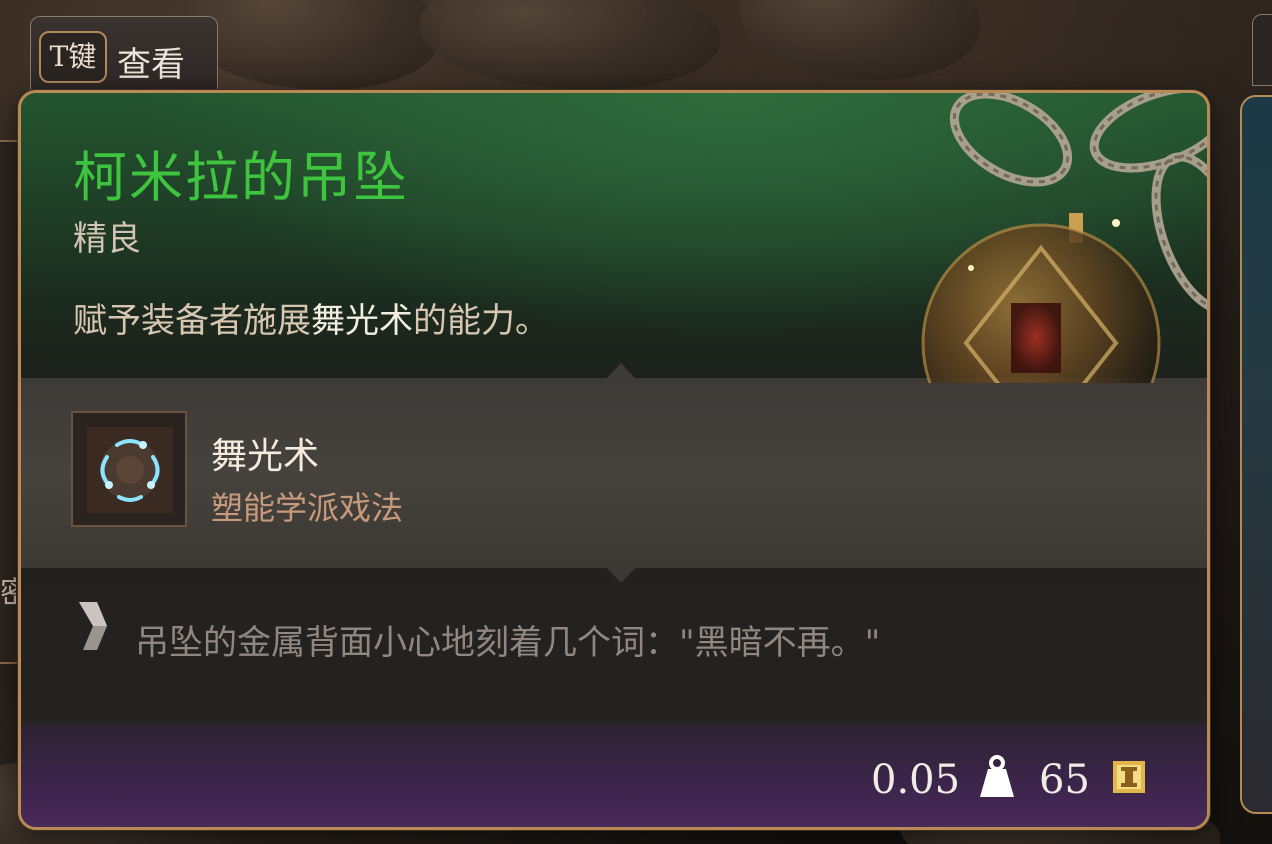 The height and width of the screenshot is (844, 1272). Describe the element at coordinates (481, 321) in the screenshot. I see `description-suffix: 的能力。` at that location.